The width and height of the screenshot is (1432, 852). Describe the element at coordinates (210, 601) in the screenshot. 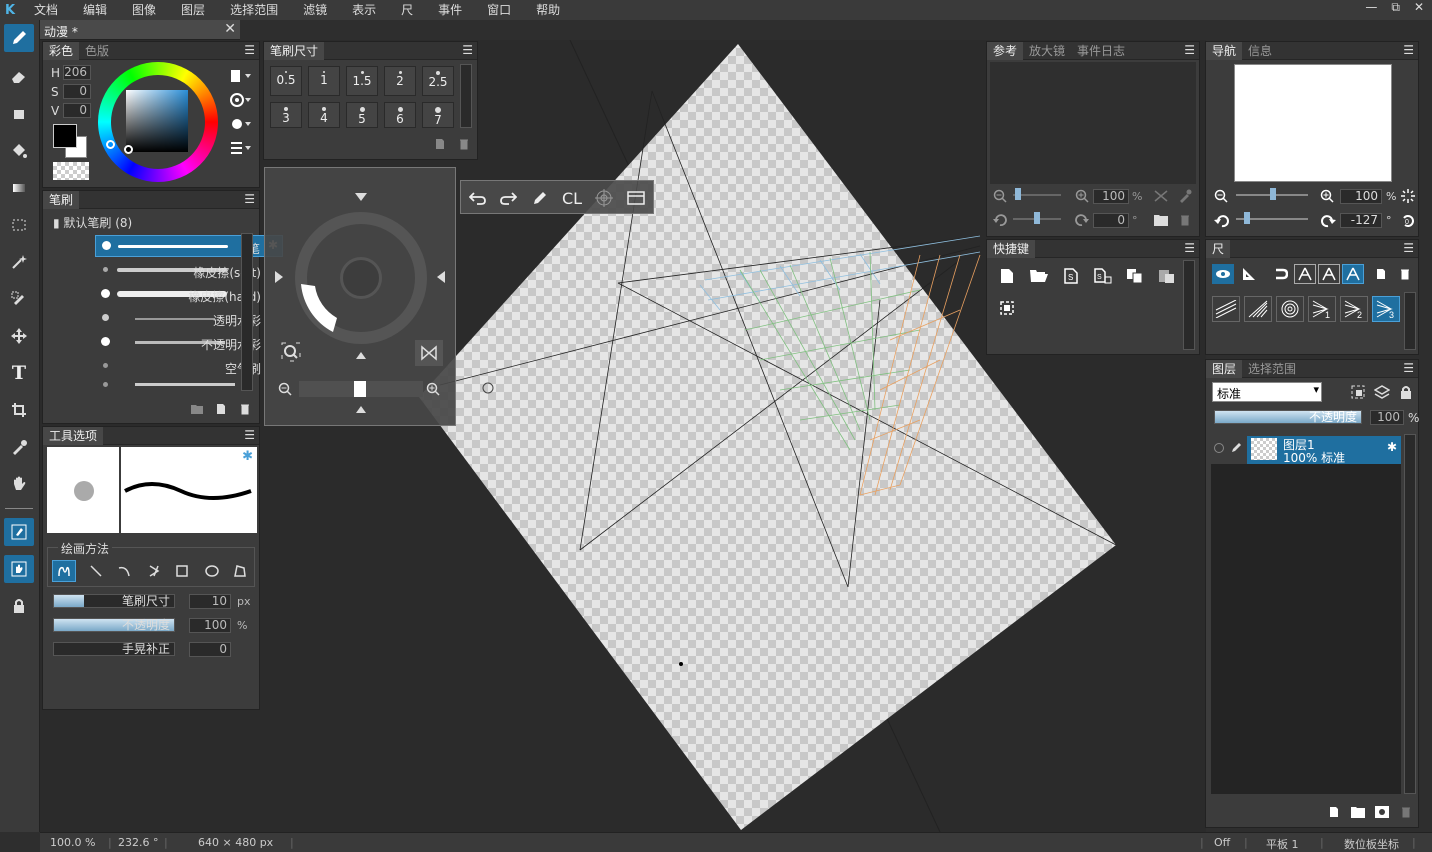

I see `brush-size-input: 10` at that location.